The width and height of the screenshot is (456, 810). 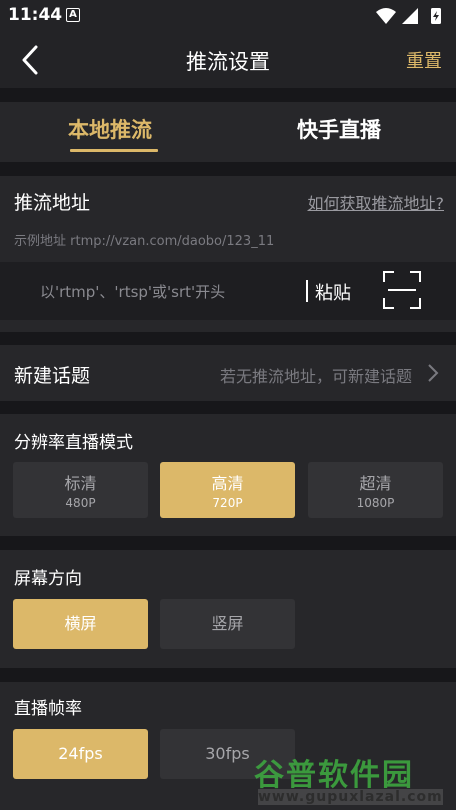 What do you see at coordinates (144, 241) in the screenshot?
I see `example-address: 示例地址 rtmp://vzan.com/daobo/123_11` at bounding box center [144, 241].